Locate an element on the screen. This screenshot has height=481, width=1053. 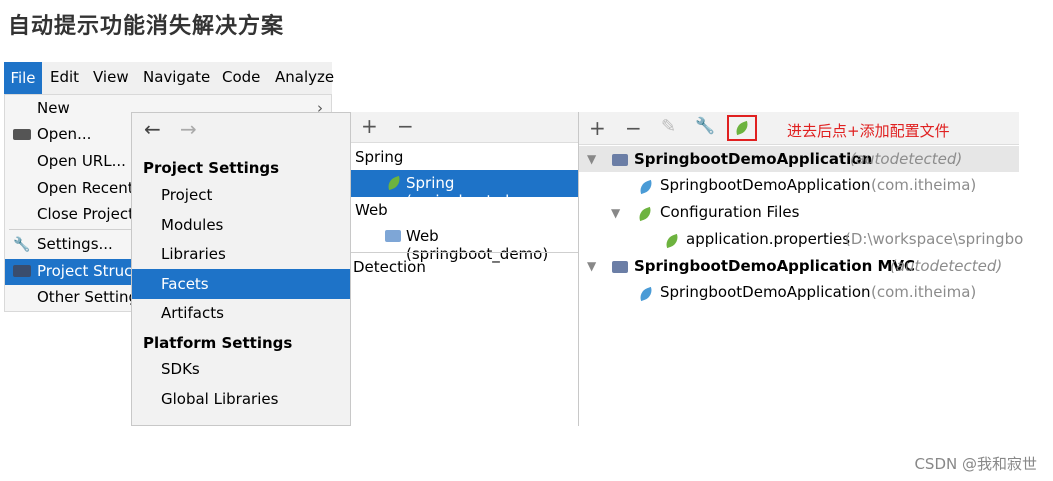
tree-row-class-mvc: SpringbootDemoApplication is located at coordinates (765, 292).